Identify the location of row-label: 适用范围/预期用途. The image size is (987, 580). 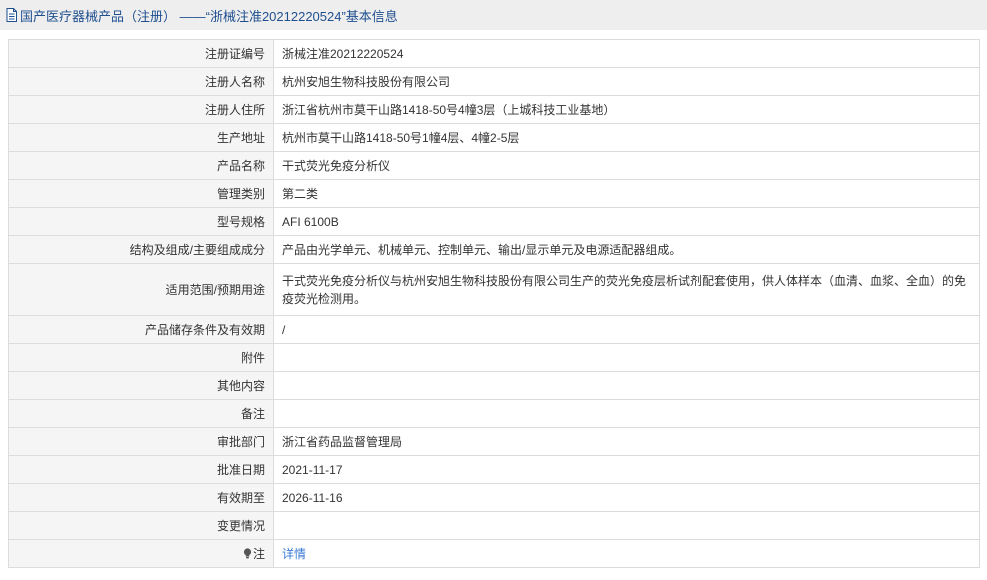
(141, 289).